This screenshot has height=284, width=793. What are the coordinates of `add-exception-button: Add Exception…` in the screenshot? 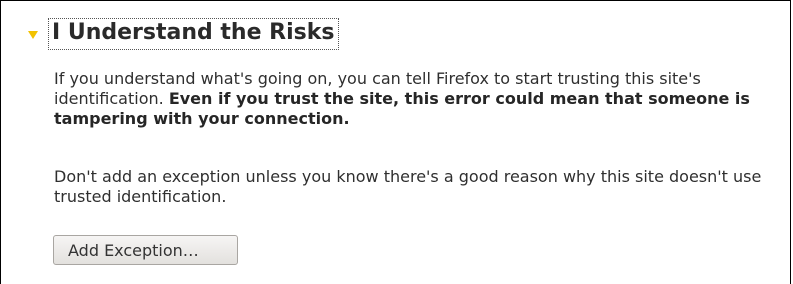 It's located at (145, 250).